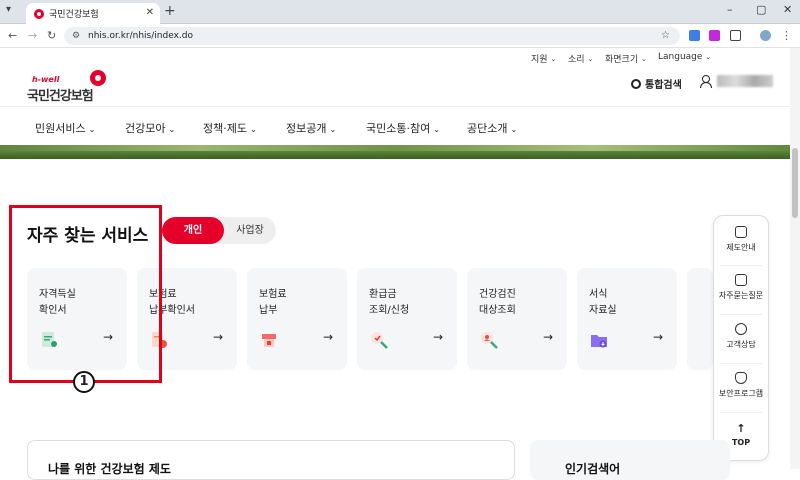 The height and width of the screenshot is (480, 800). I want to click on util-language: Language ⌄, so click(684, 57).